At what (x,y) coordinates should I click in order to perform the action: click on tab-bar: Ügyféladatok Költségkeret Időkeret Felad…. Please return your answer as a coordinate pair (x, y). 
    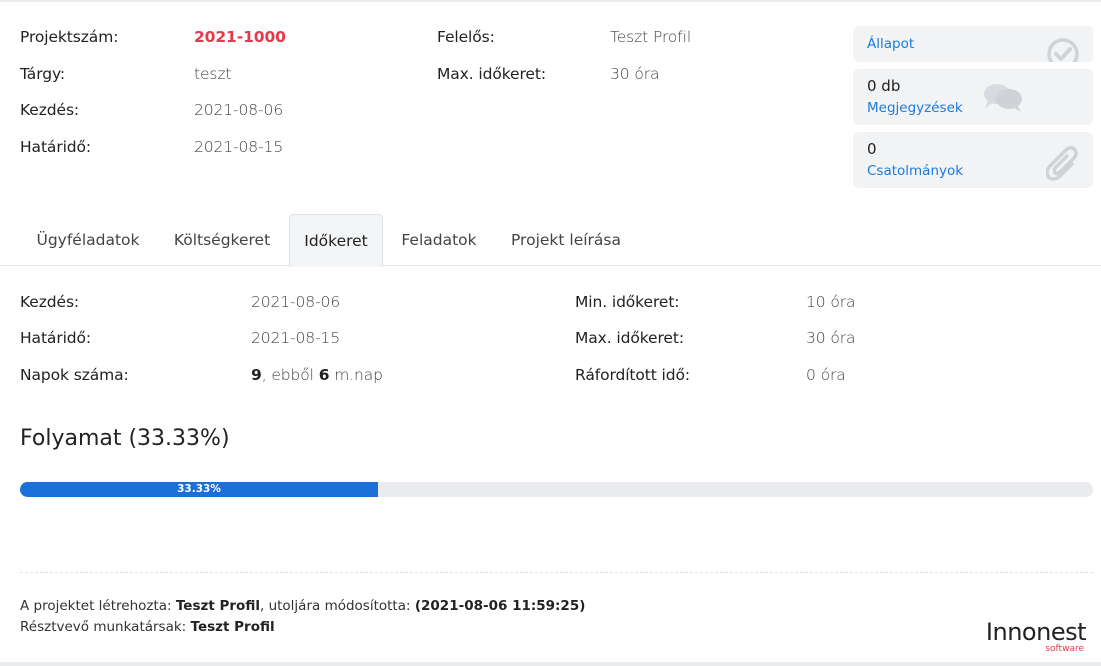
    Looking at the image, I should click on (550, 240).